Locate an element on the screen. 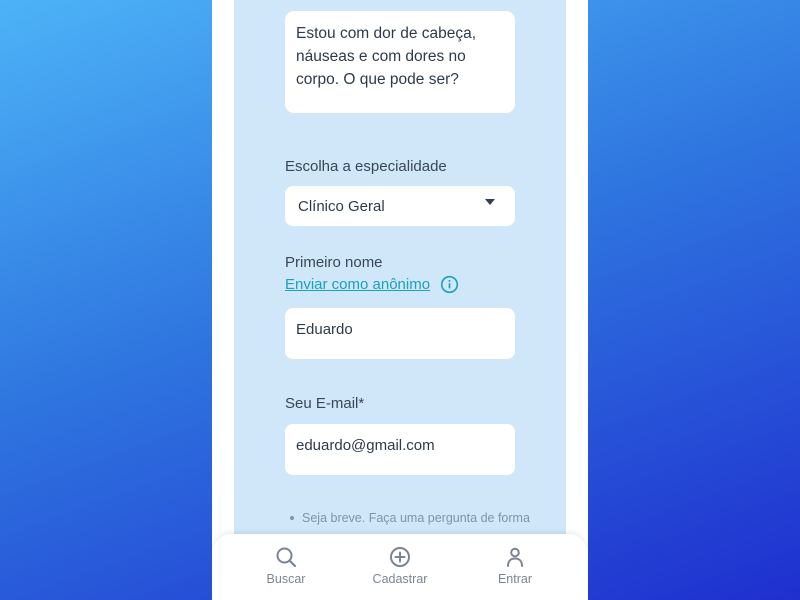 This screenshot has height=600, width=800. hint-text: Seja breve. Faça uma pergunta de forma is located at coordinates (415, 518).